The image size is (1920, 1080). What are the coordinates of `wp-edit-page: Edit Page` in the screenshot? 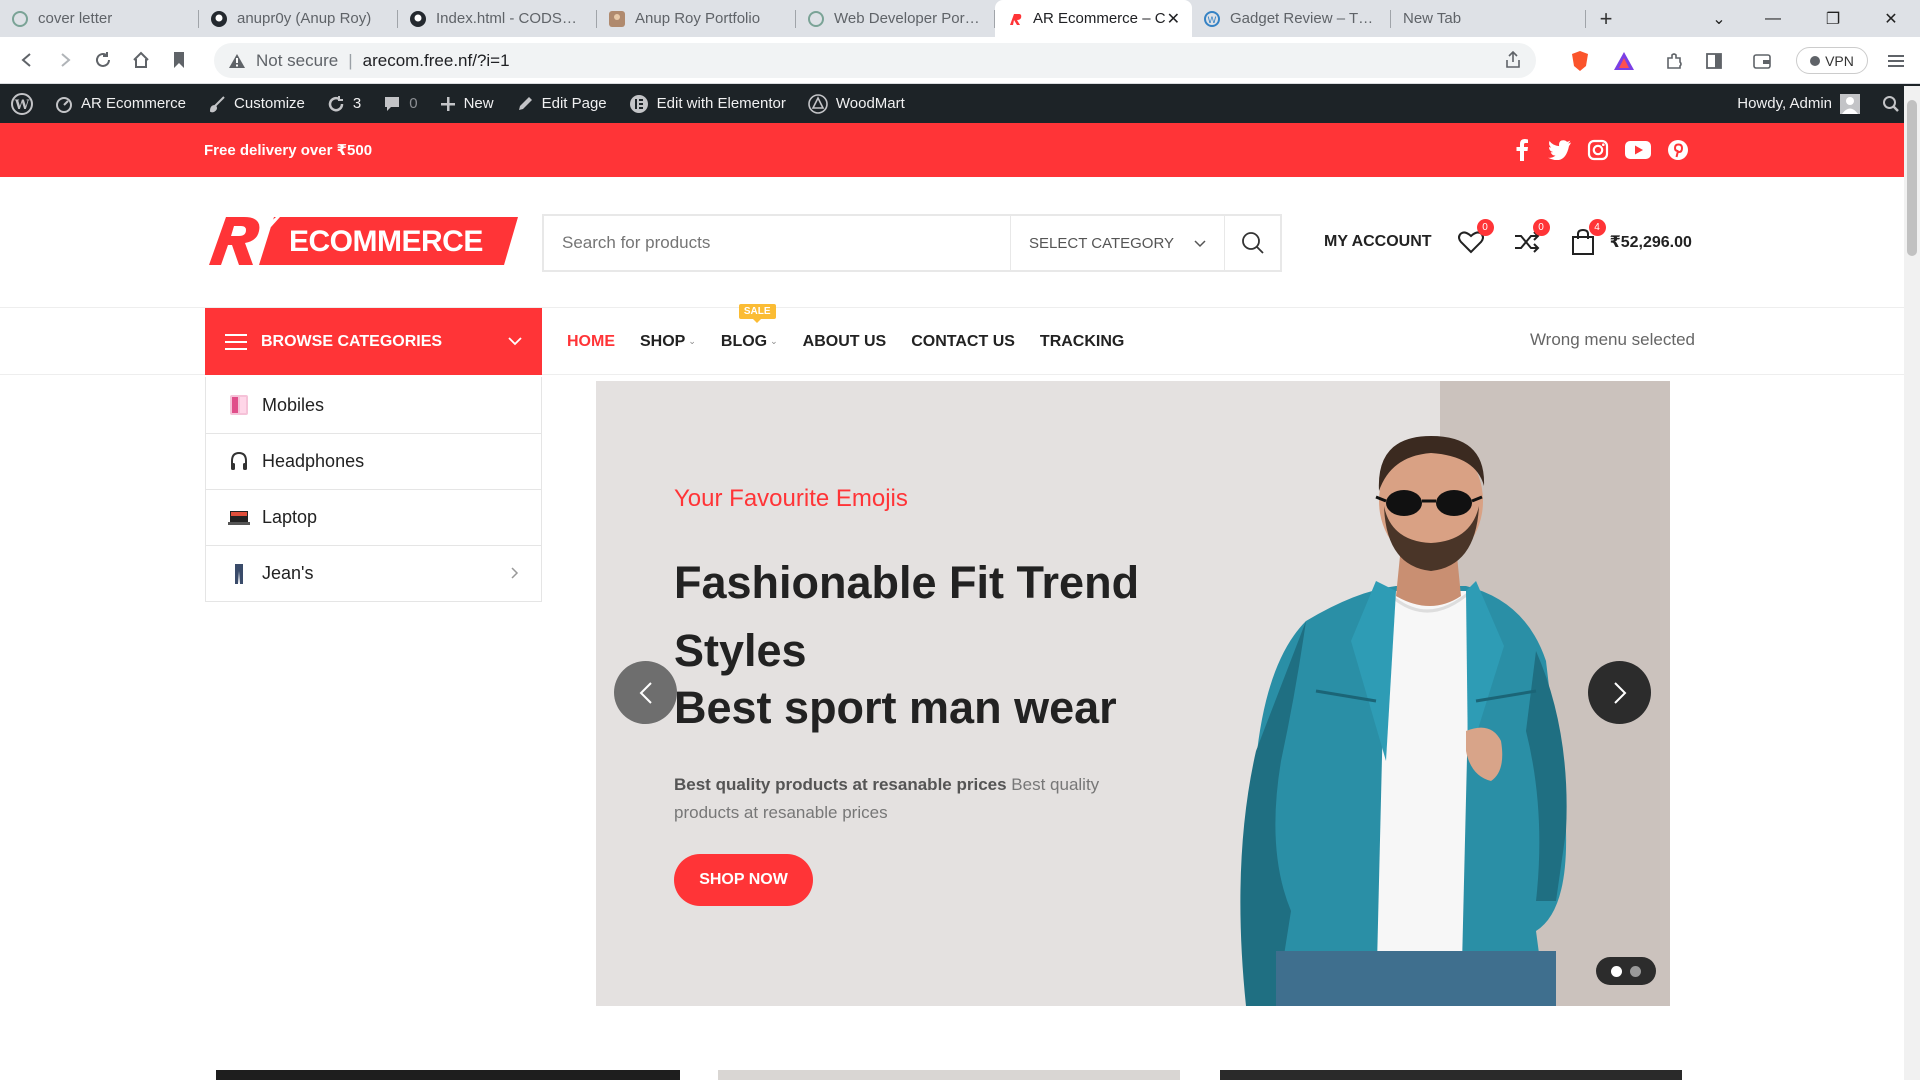 It's located at (561, 103).